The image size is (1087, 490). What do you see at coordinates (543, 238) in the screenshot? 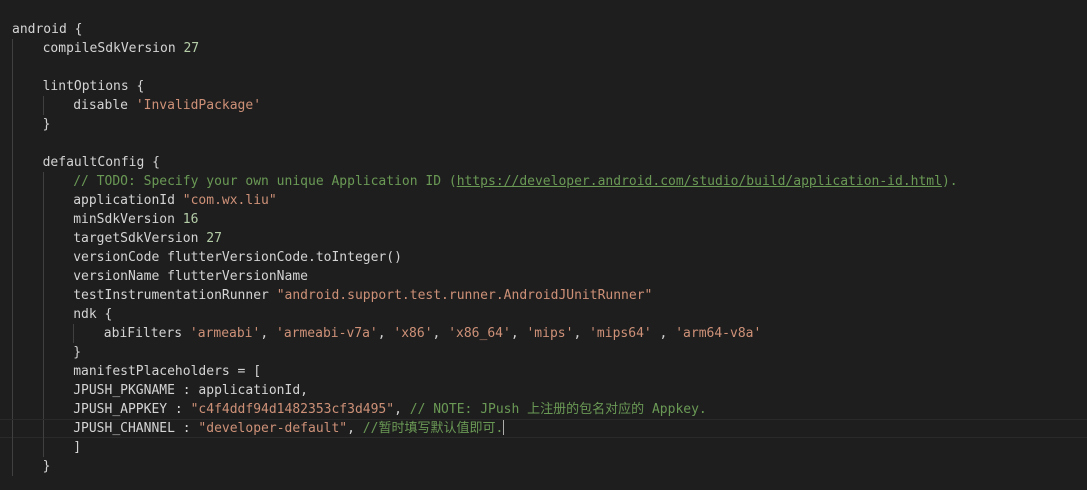
I see `code-line: targetSdkVersion 27` at bounding box center [543, 238].